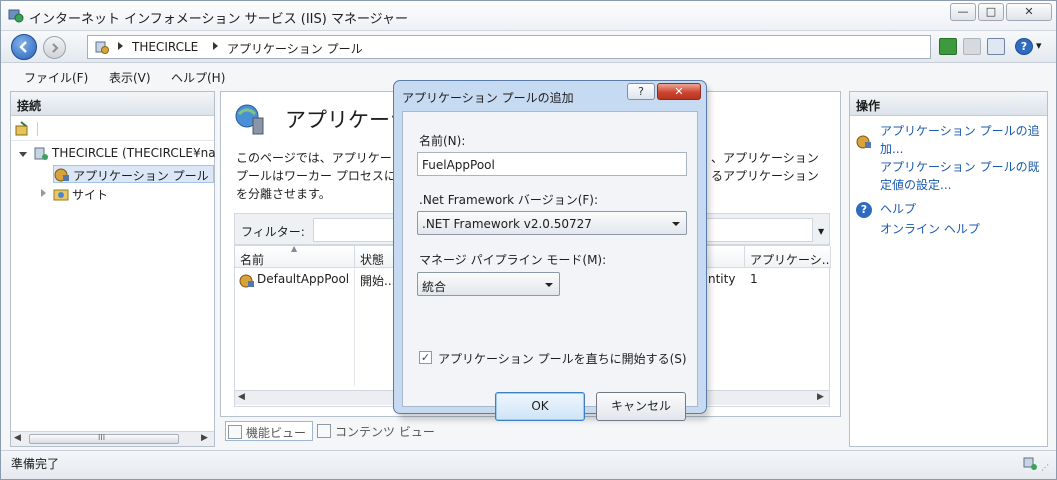  Describe the element at coordinates (509, 47) in the screenshot. I see `address-bar: THECIRCLE アプリケーション プール` at that location.